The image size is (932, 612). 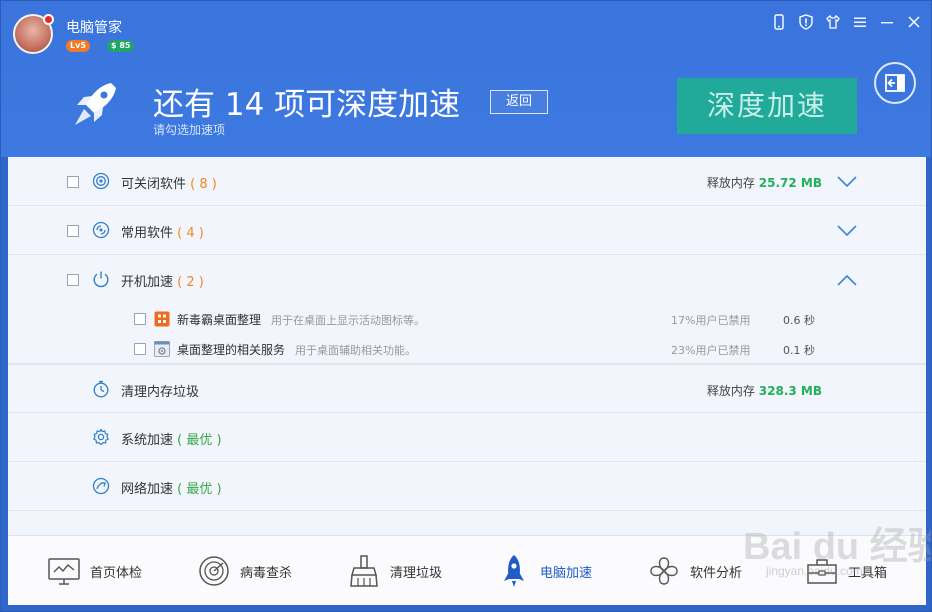 I want to click on nav-home-check: 首页体检, so click(x=94, y=571).